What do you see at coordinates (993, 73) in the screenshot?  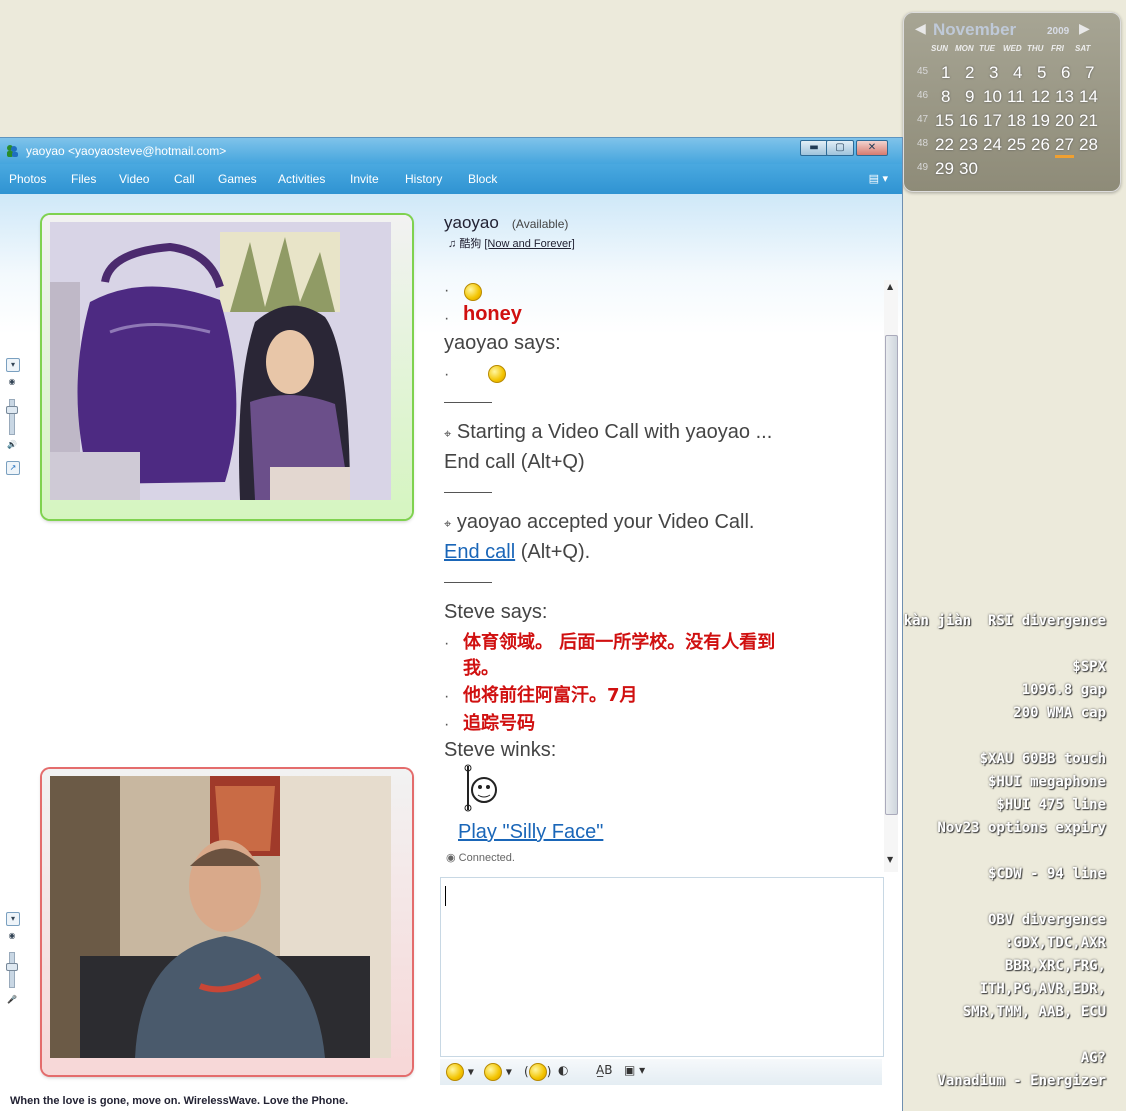 I see `calendar-day: 3` at bounding box center [993, 73].